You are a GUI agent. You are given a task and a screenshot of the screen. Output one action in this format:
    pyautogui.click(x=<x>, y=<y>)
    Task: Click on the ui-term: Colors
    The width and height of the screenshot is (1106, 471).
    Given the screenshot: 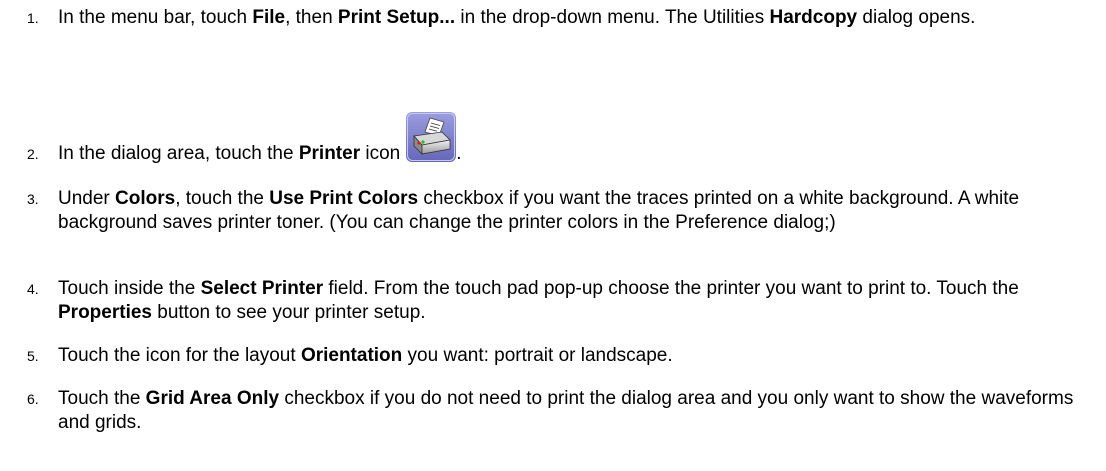 What is the action you would take?
    pyautogui.click(x=145, y=198)
    